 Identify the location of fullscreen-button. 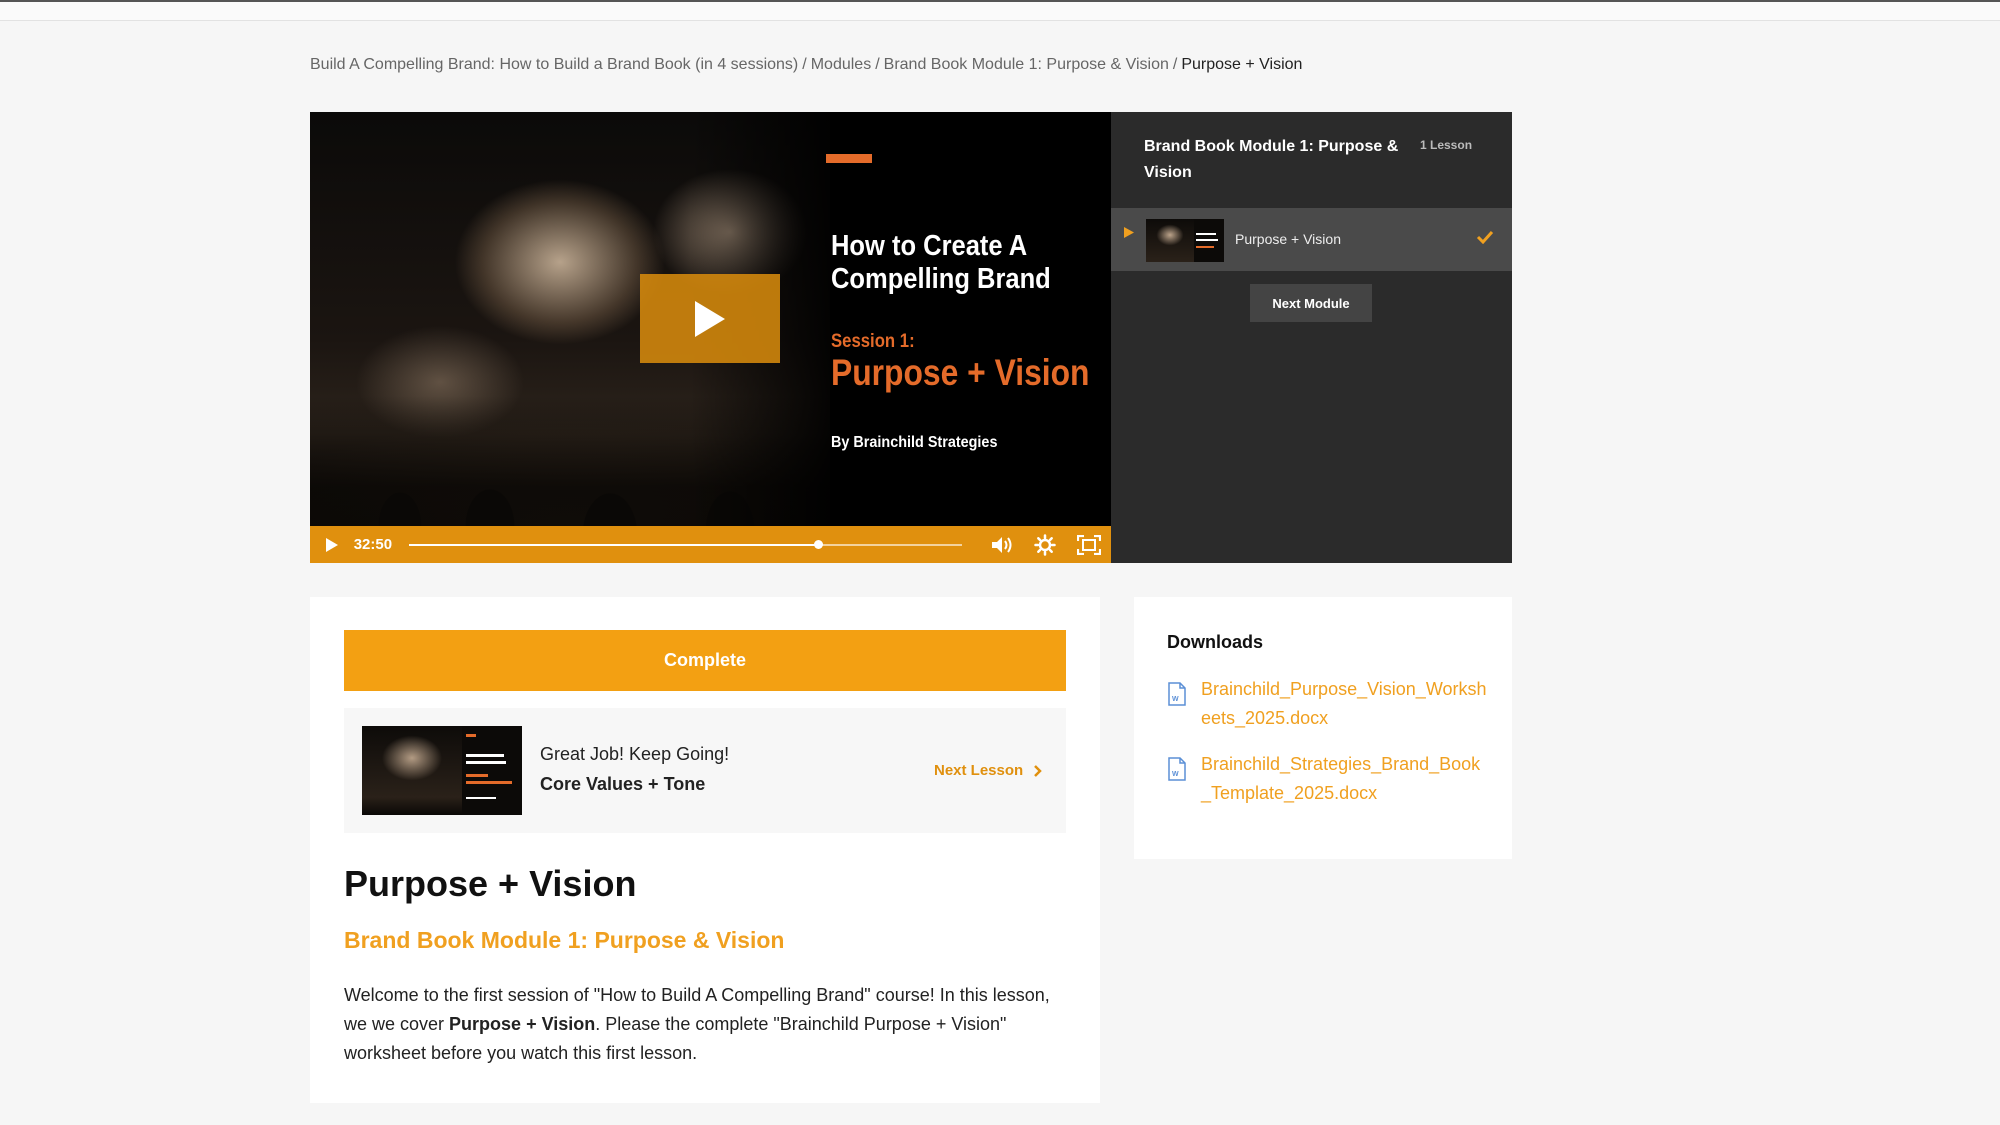
(1089, 544).